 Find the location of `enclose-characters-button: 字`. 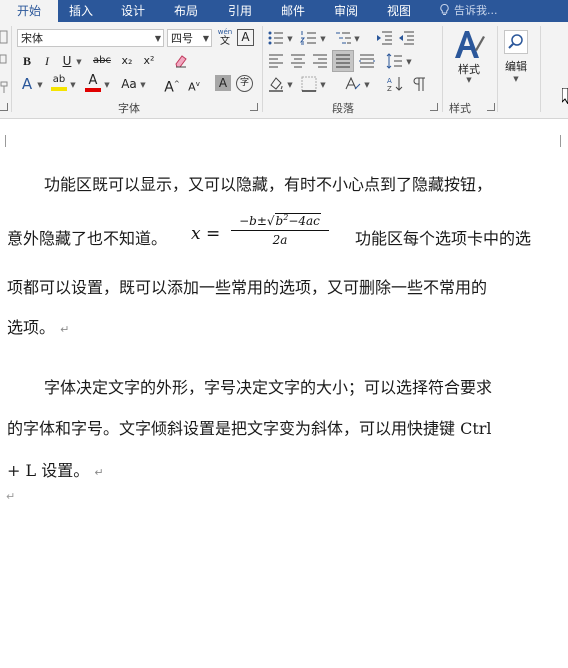

enclose-characters-button: 字 is located at coordinates (244, 83).